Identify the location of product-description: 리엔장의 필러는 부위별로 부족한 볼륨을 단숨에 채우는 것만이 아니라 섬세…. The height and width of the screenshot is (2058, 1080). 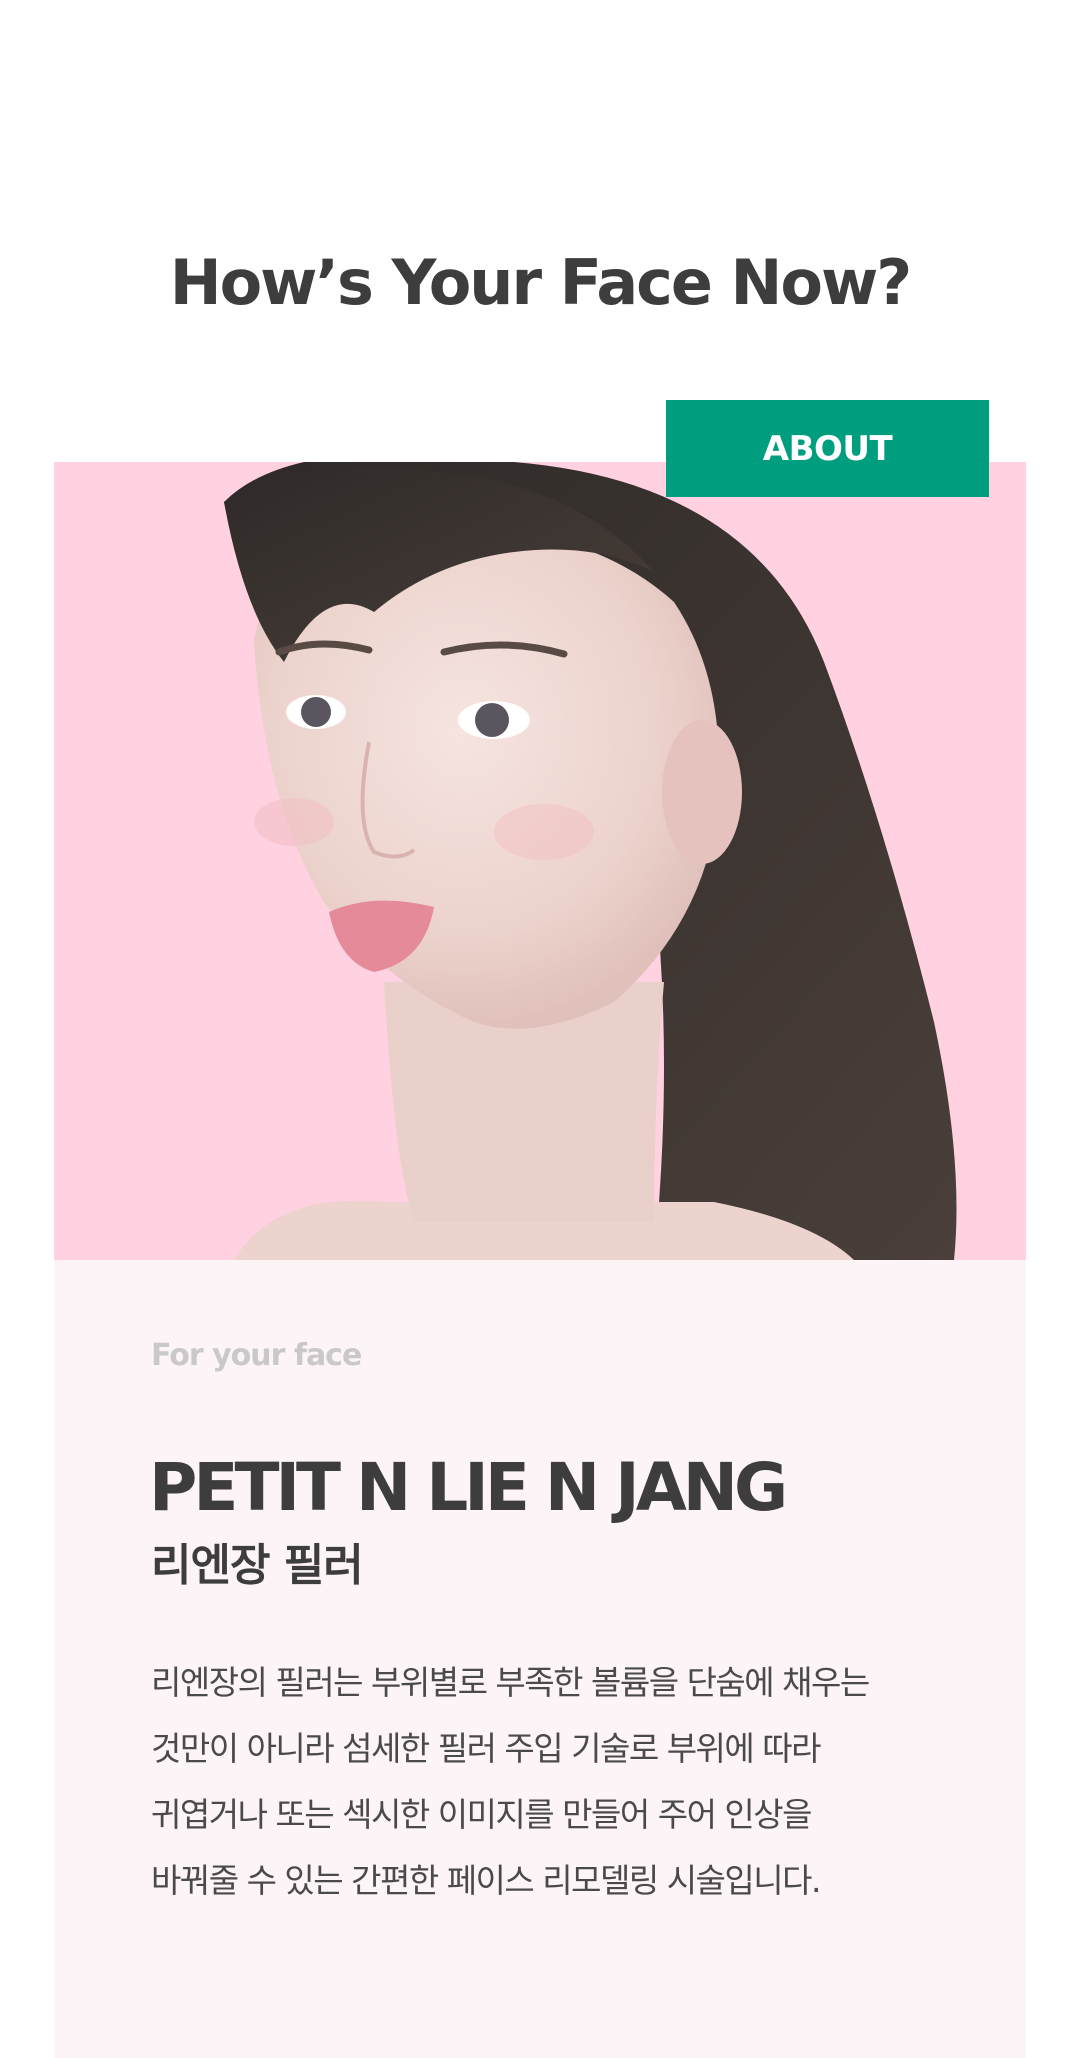
(566, 1782).